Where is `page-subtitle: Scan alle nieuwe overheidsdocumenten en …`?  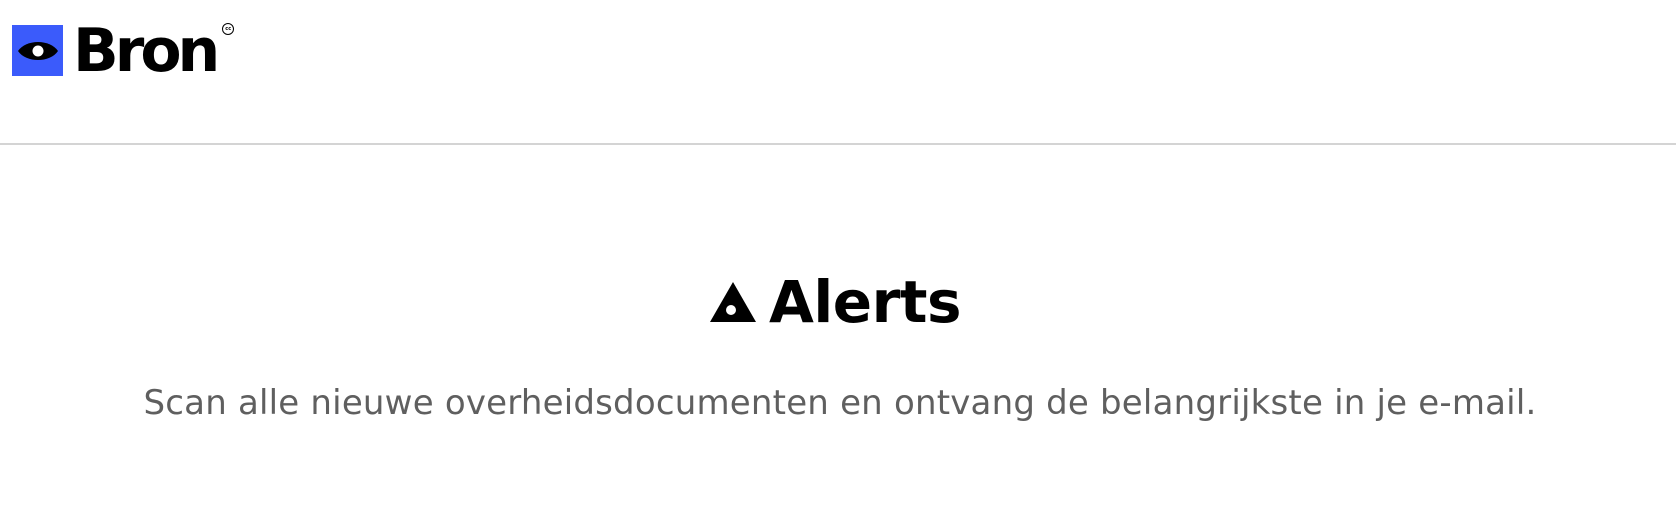 page-subtitle: Scan alle nieuwe overheidsdocumenten en … is located at coordinates (840, 403).